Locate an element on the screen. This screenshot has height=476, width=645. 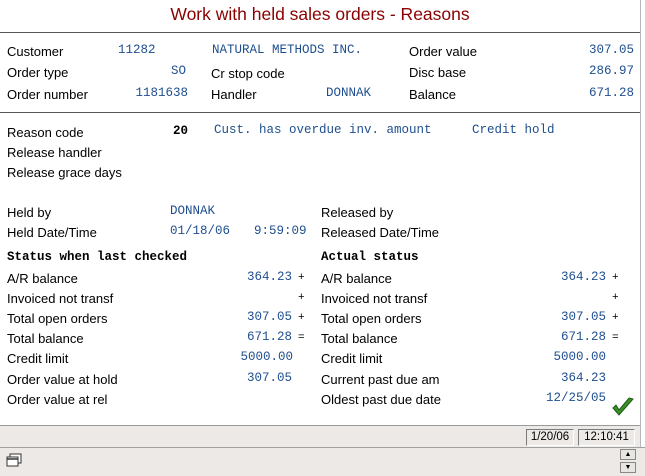
window-menu-button is located at coordinates (14, 460).